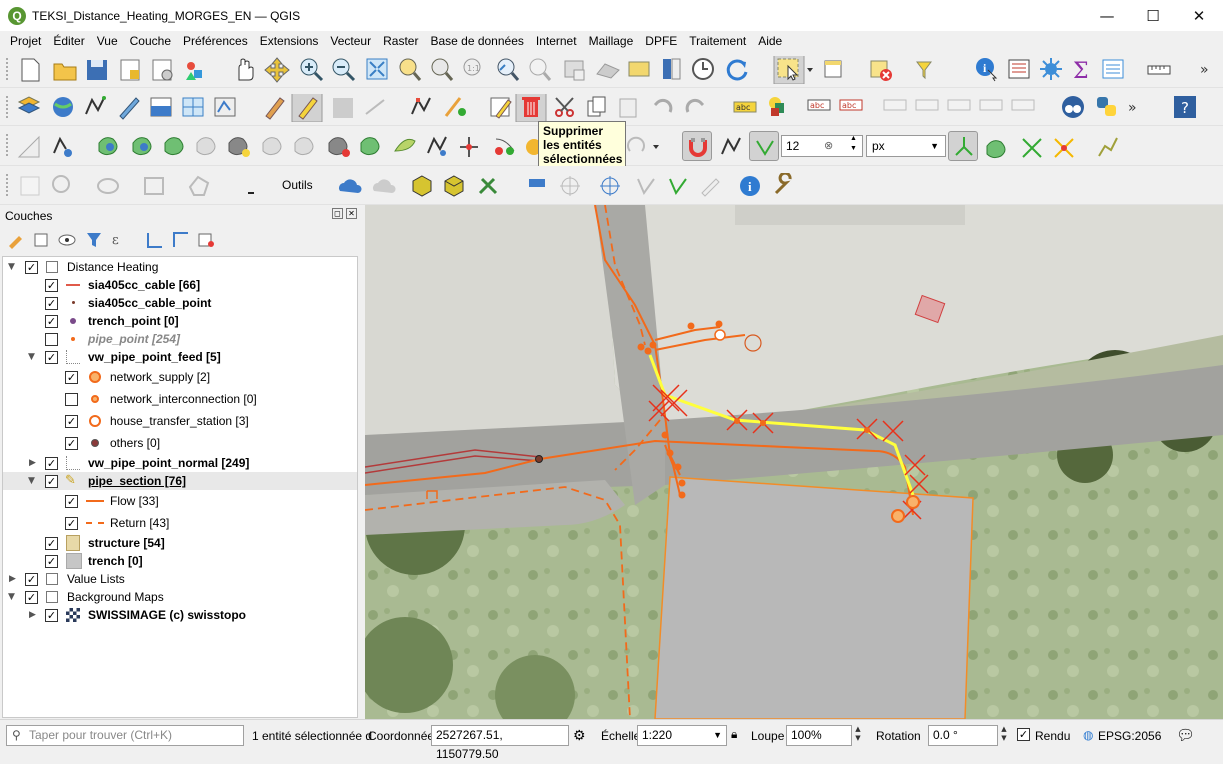 The image size is (1223, 764). I want to click on legend-house-transfer-station: ✓ house_transfer_station [3], so click(180, 421).